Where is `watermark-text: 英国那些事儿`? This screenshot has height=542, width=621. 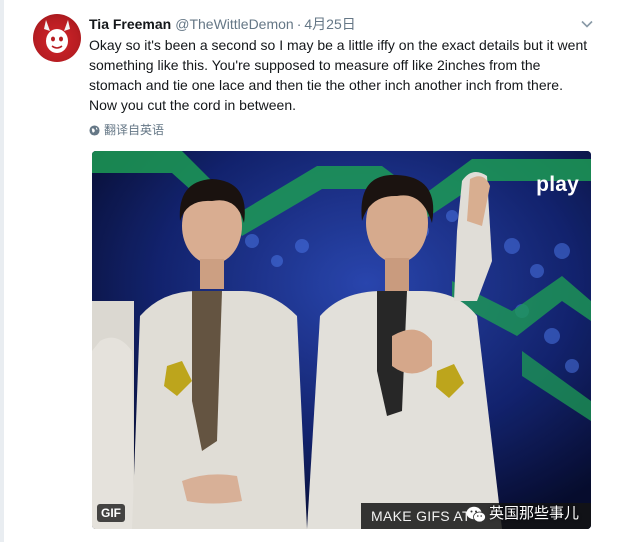 watermark-text: 英国那些事儿 is located at coordinates (533, 513).